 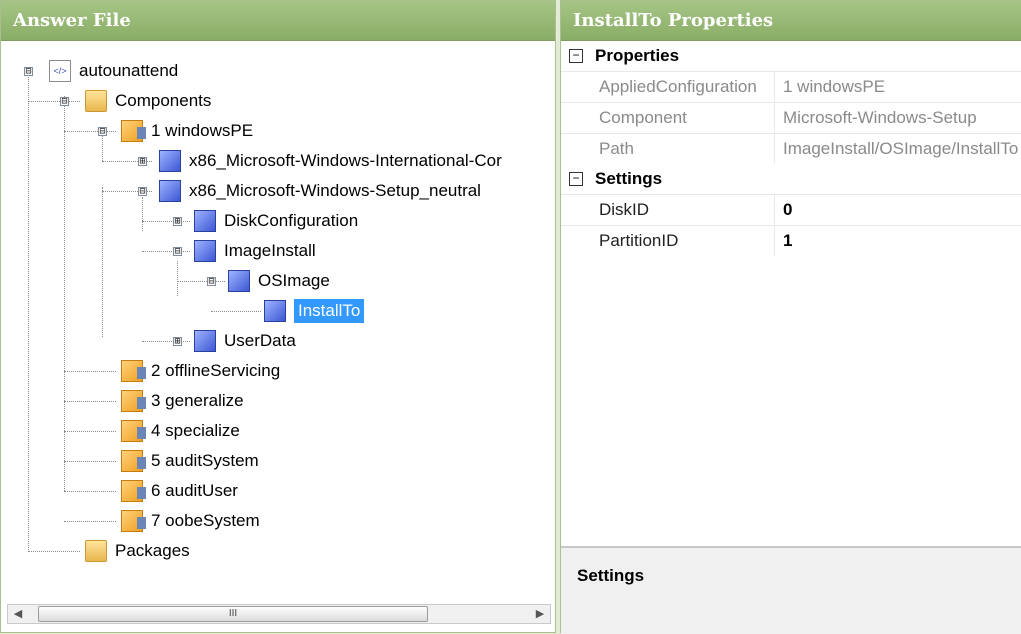 What do you see at coordinates (260, 340) in the screenshot?
I see `tree-node-label: UserData` at bounding box center [260, 340].